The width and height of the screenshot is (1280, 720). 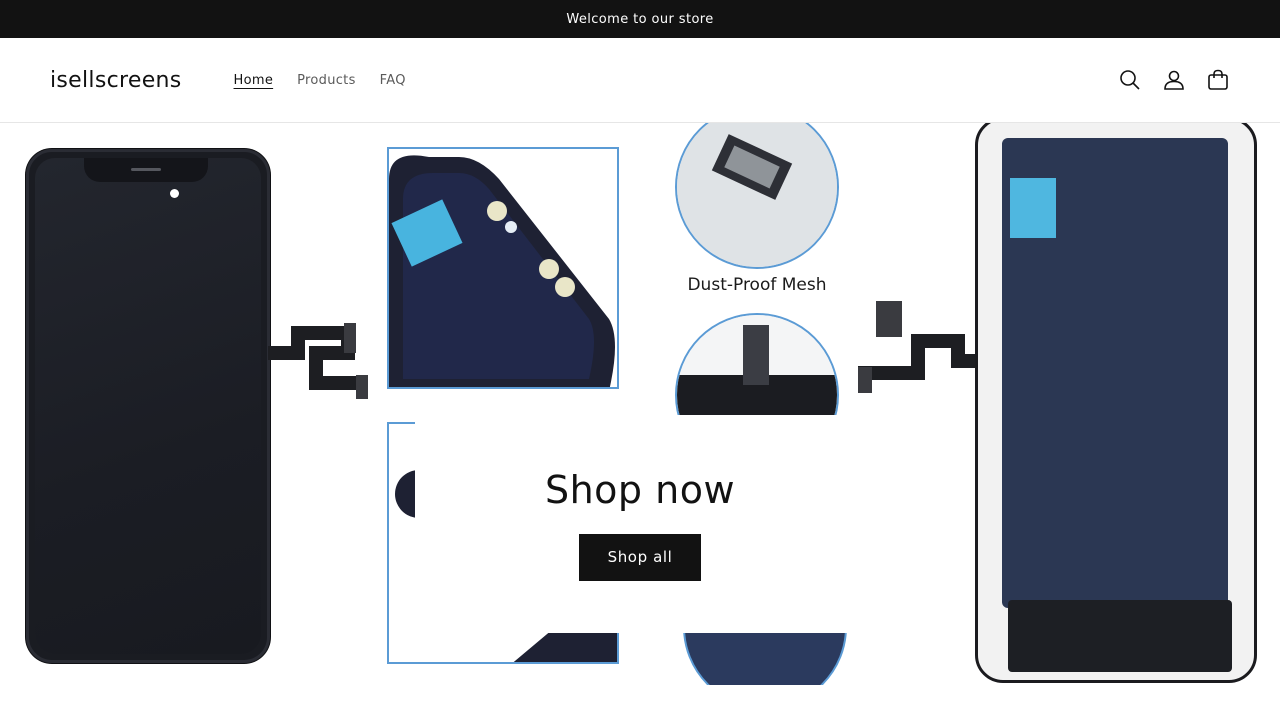 I want to click on nav-item-products: Products, so click(x=326, y=80).